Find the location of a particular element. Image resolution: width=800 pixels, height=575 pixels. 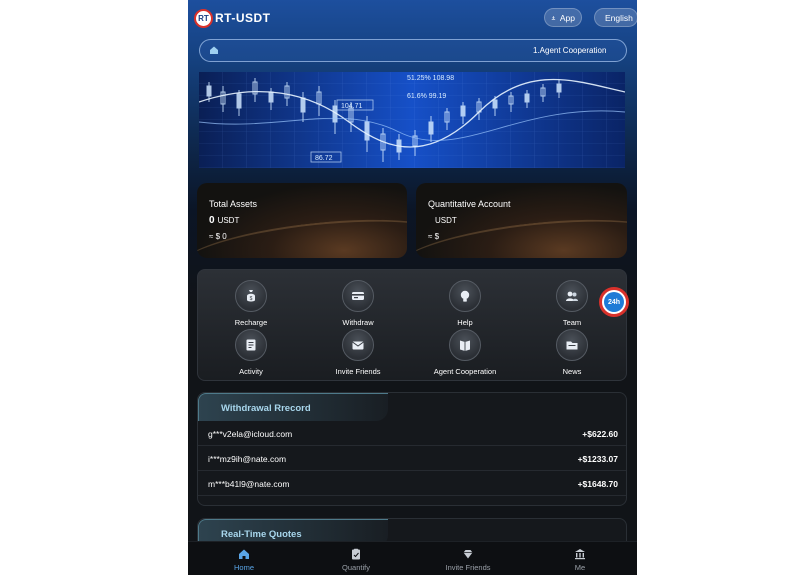

nav-item-me: Me is located at coordinates (580, 558).